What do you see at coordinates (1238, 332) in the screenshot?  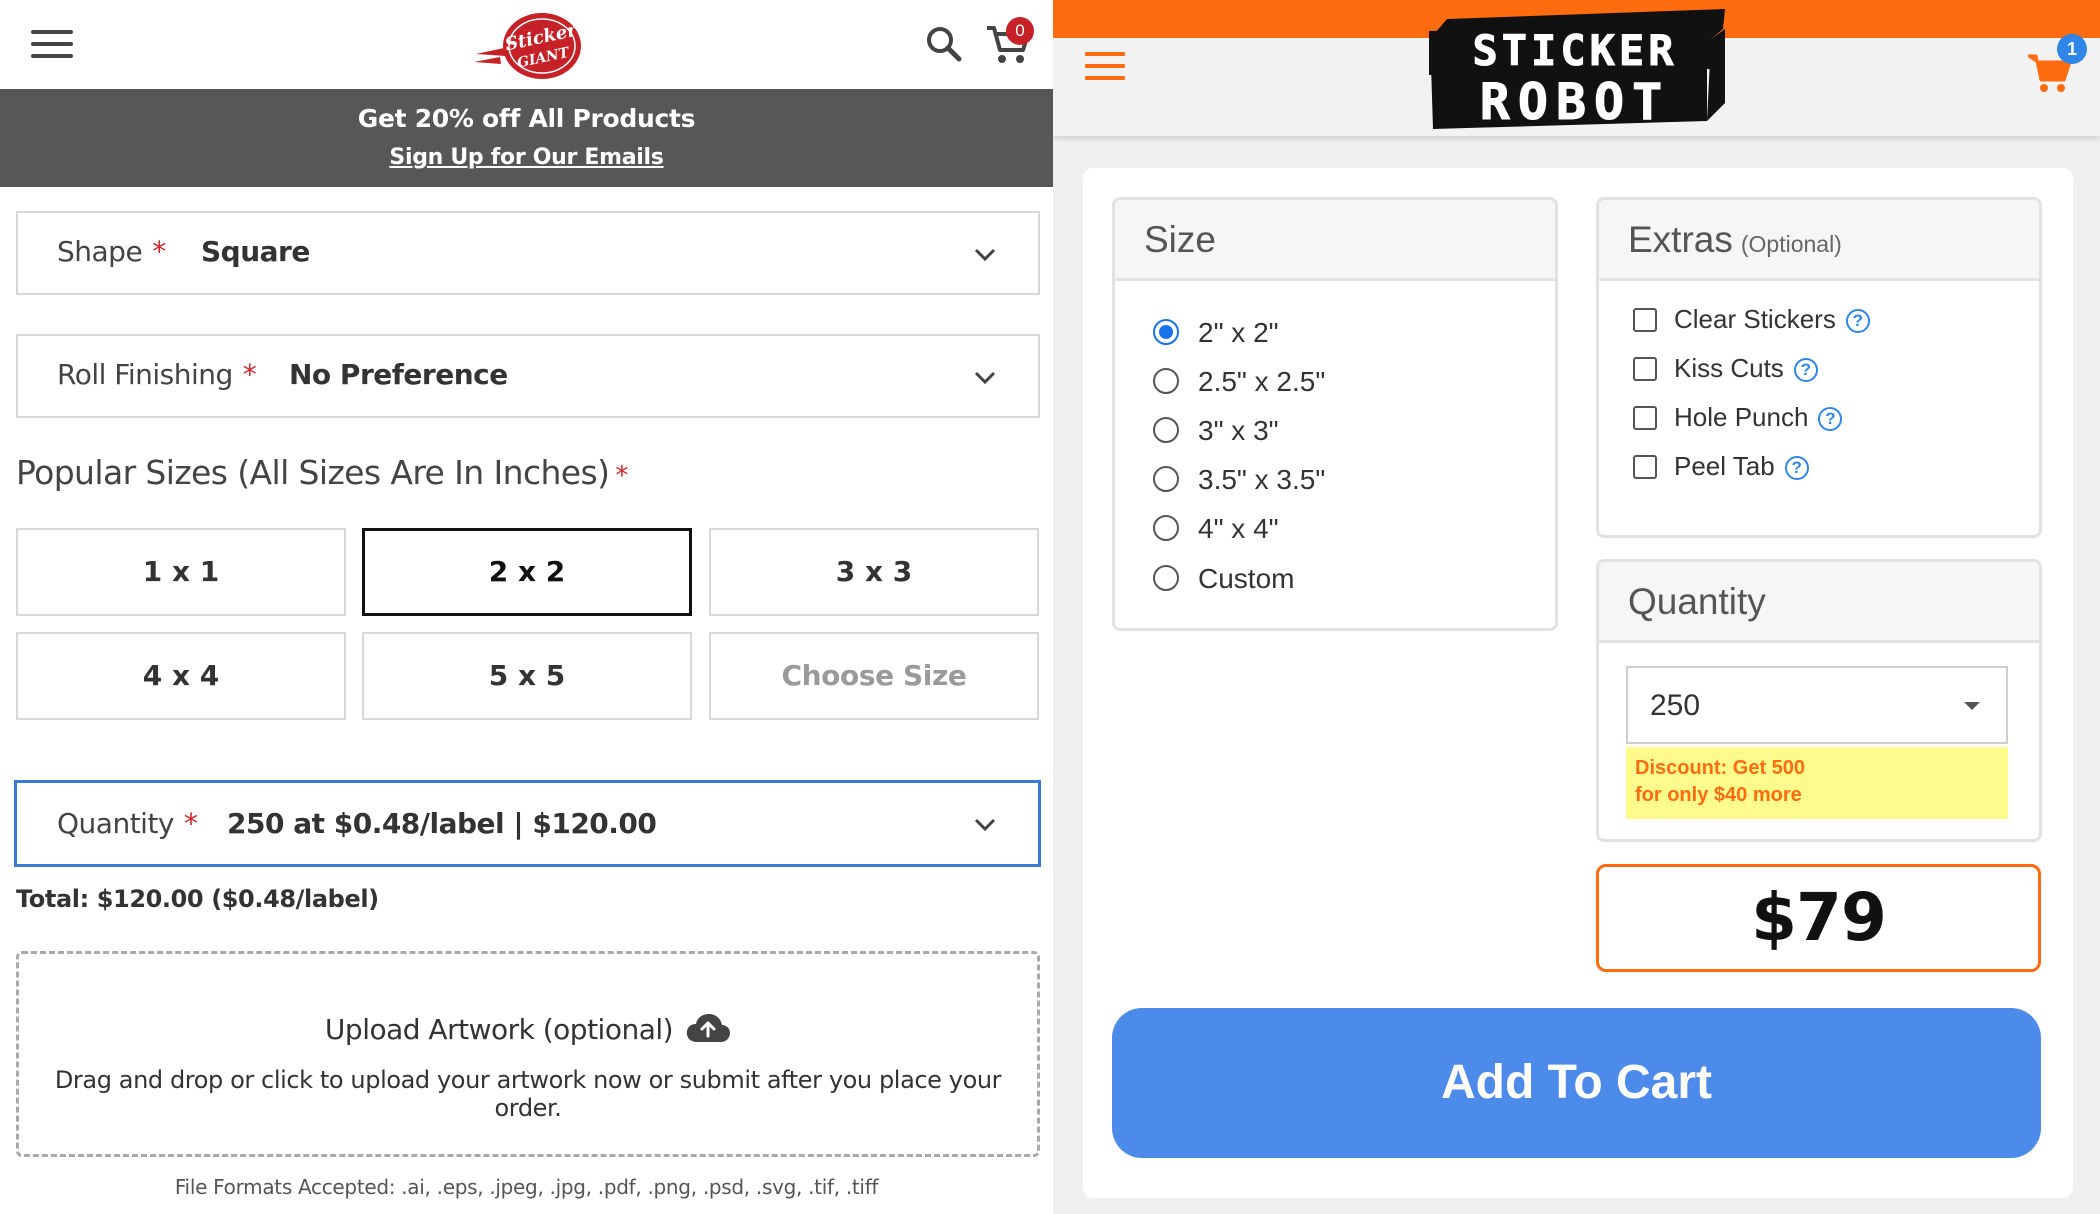 I see `size-option-label: 2" x 2"` at bounding box center [1238, 332].